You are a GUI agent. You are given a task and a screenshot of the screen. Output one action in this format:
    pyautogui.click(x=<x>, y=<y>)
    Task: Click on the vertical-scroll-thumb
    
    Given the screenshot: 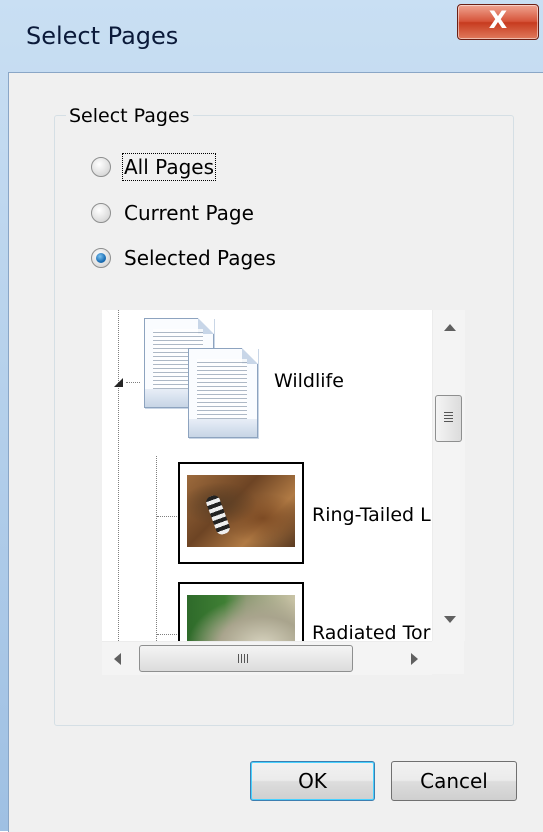 What is the action you would take?
    pyautogui.click(x=448, y=418)
    